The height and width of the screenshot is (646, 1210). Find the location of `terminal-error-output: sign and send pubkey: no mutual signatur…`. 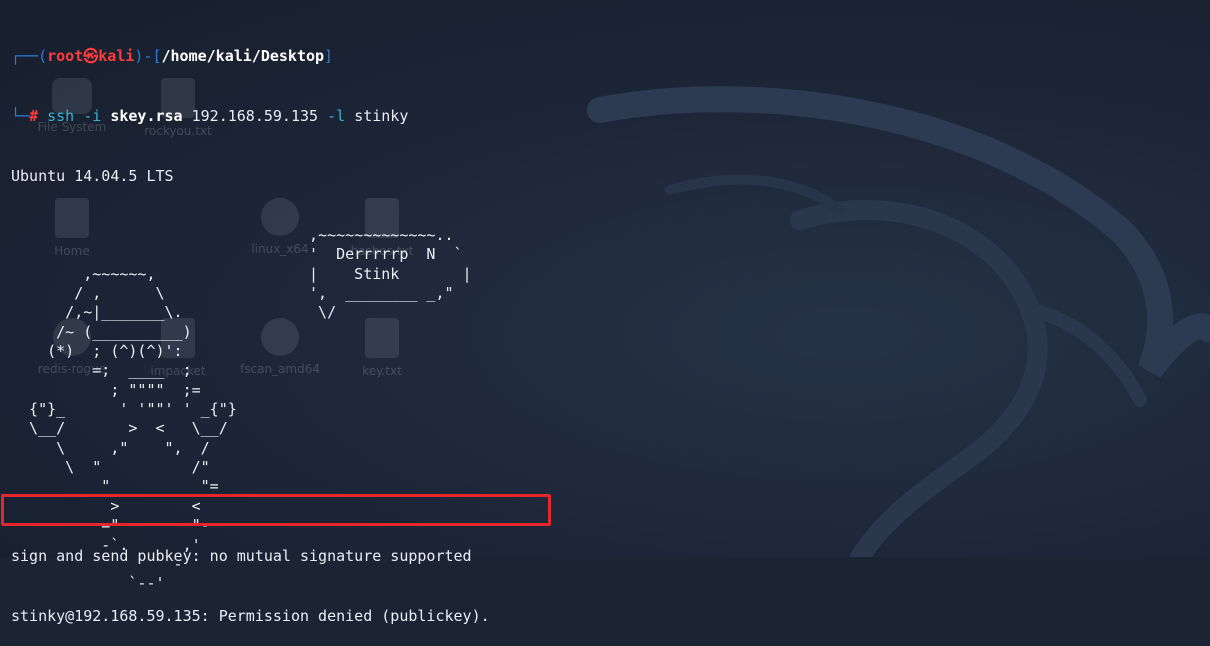

terminal-error-output: sign and send pubkey: no mutual signatur… is located at coordinates (250, 576).